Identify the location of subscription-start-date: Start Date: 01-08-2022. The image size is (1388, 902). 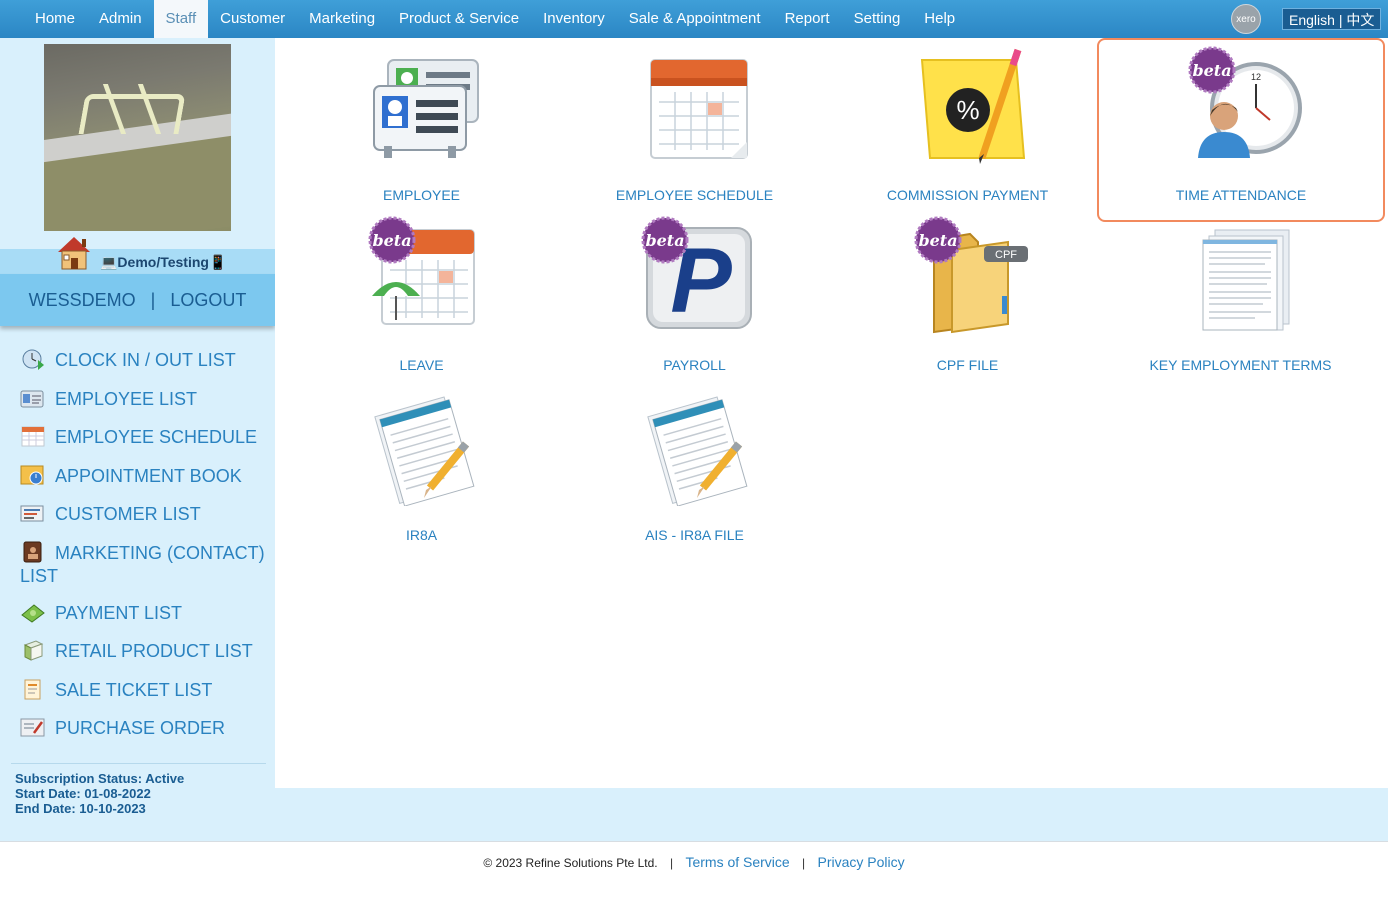
(83, 793).